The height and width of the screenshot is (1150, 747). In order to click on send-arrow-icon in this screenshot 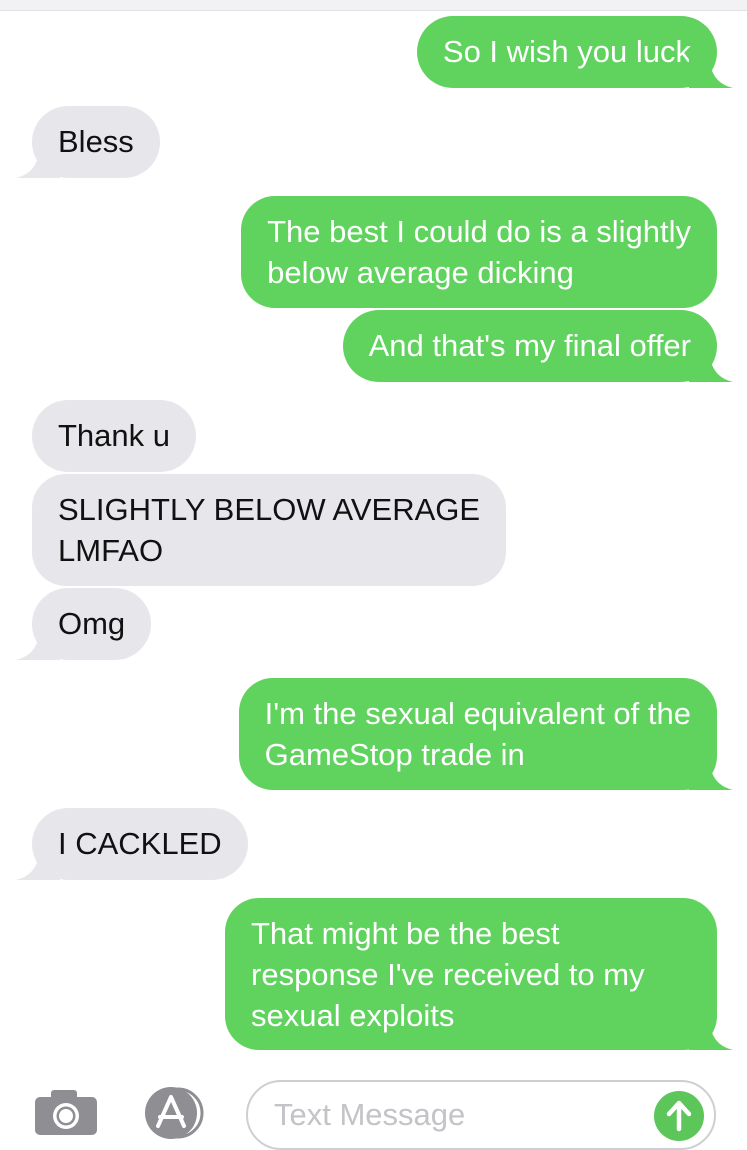, I will do `click(679, 1116)`.